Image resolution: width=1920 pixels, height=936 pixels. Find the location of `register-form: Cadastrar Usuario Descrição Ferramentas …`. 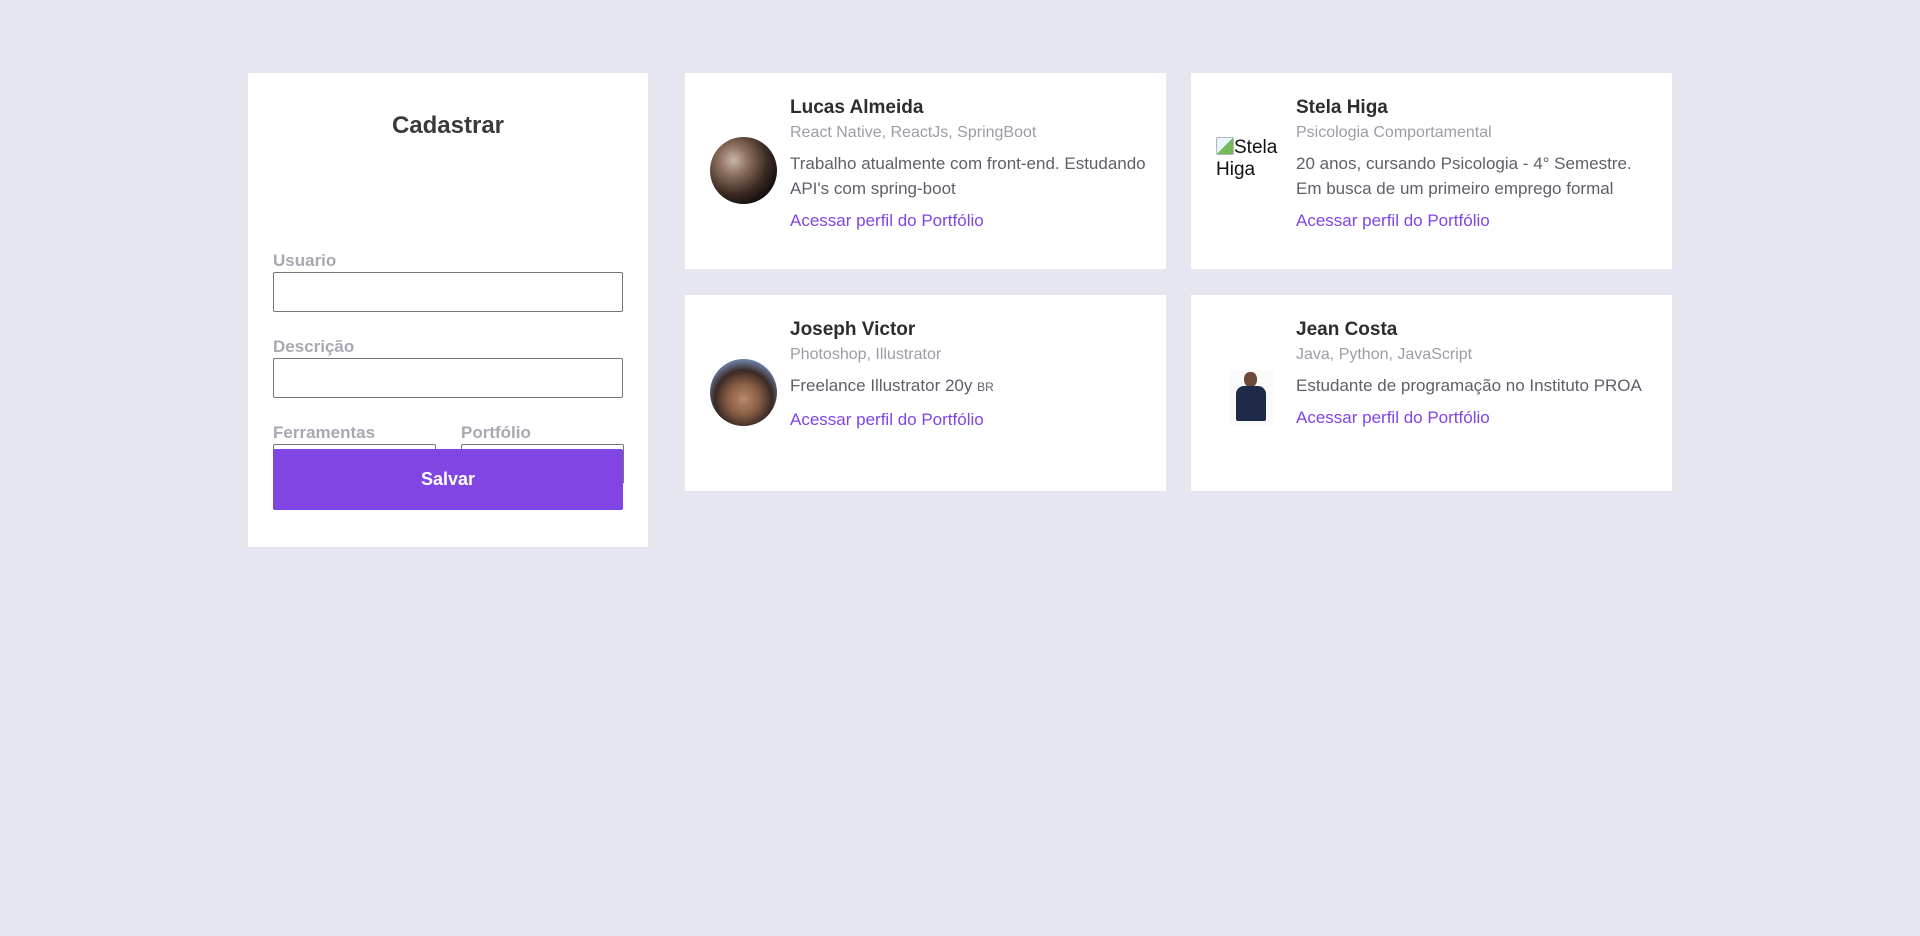

register-form: Cadastrar Usuario Descrição Ferramentas … is located at coordinates (448, 310).